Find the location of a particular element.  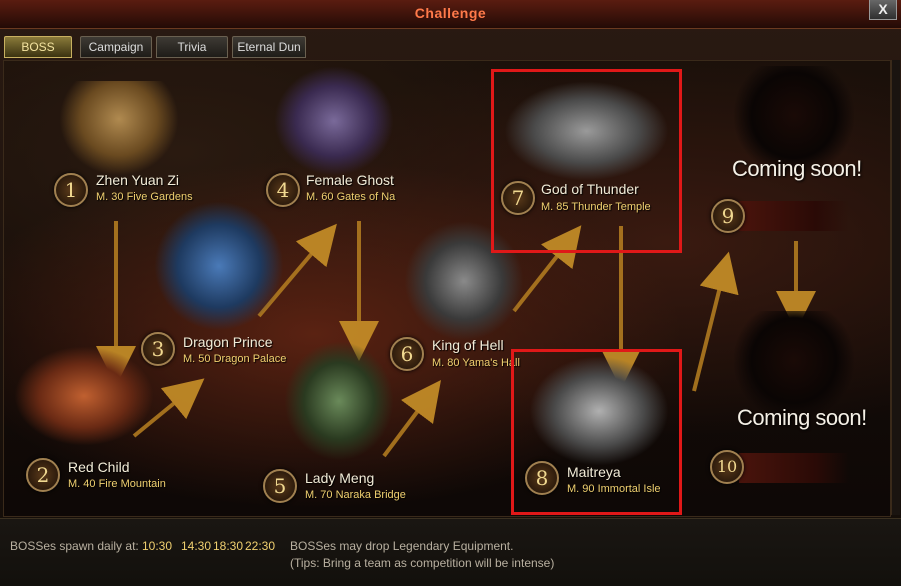

boss-name-3: Dragon Prince is located at coordinates (228, 342).